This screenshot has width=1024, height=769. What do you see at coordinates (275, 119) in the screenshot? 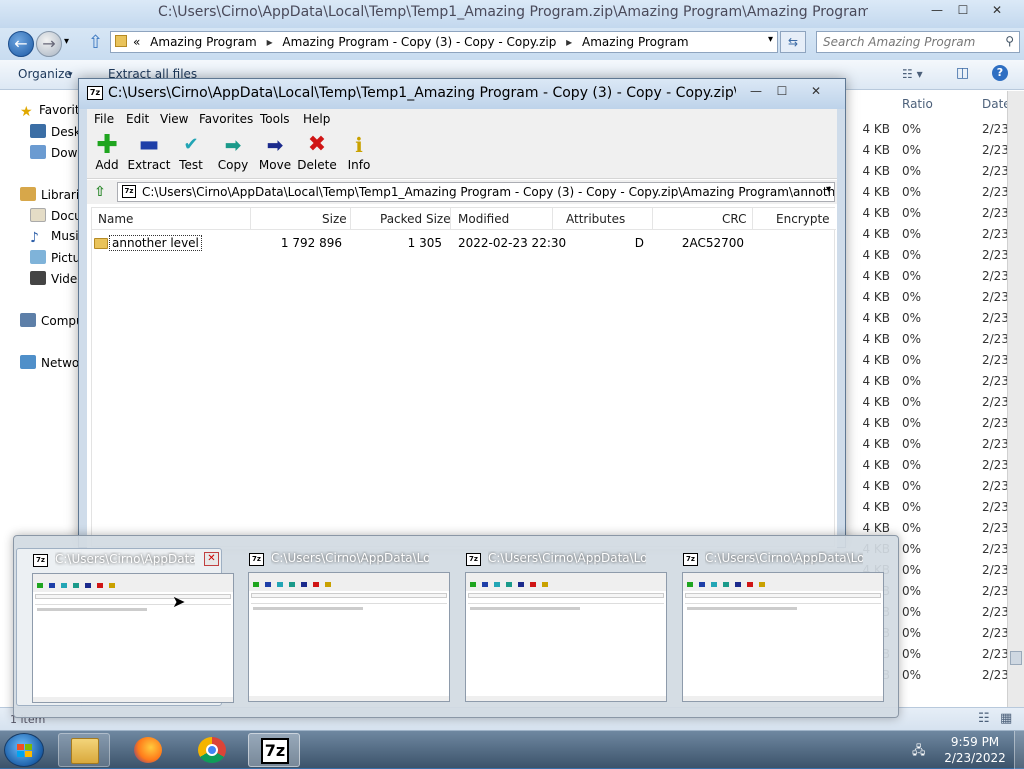
I see `menu-tools: Tools` at bounding box center [275, 119].